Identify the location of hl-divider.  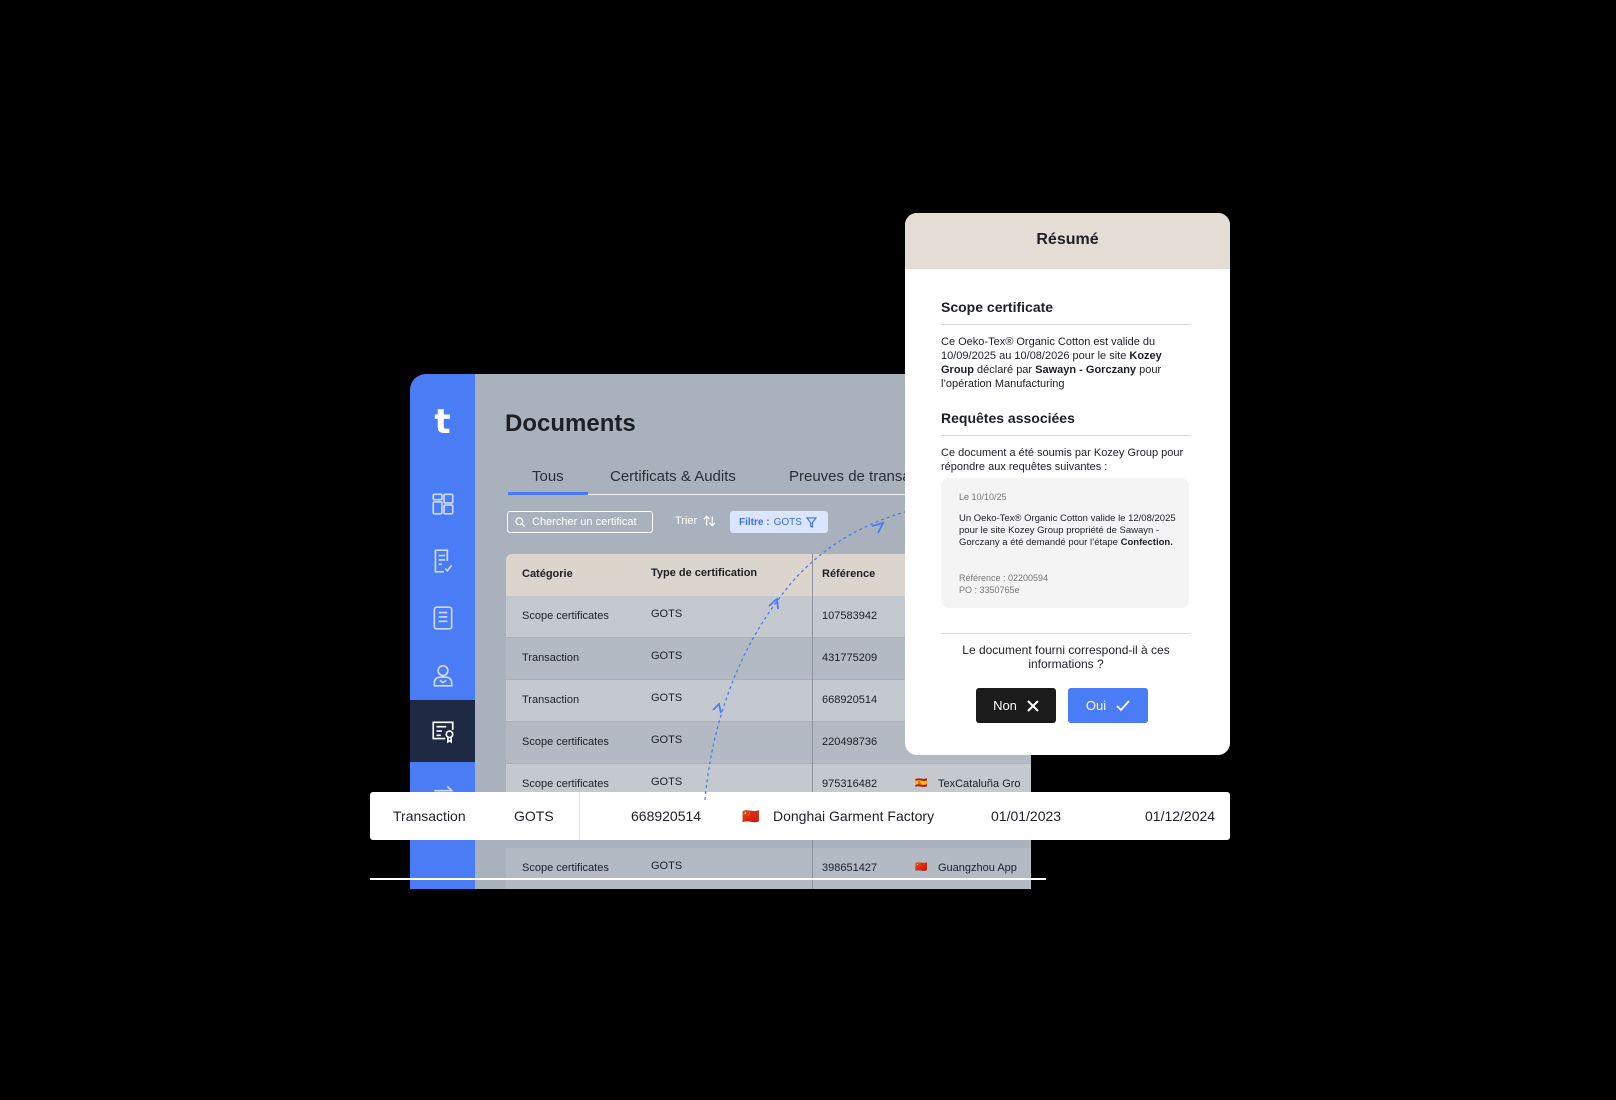
(579, 816).